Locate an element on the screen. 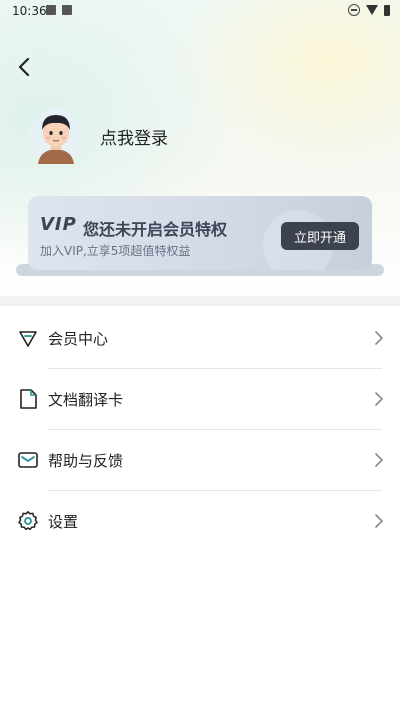  status-right-icons is located at coordinates (369, 10).